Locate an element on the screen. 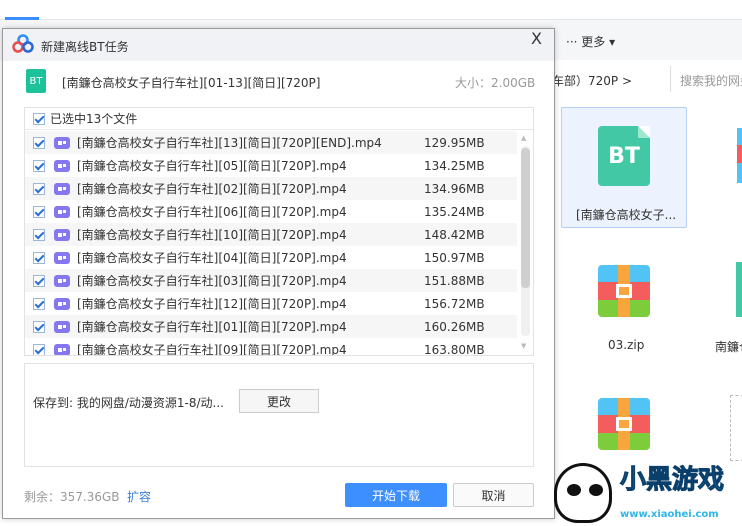 This screenshot has height=526, width=742. file-size: 129.95MB is located at coordinates (454, 142).